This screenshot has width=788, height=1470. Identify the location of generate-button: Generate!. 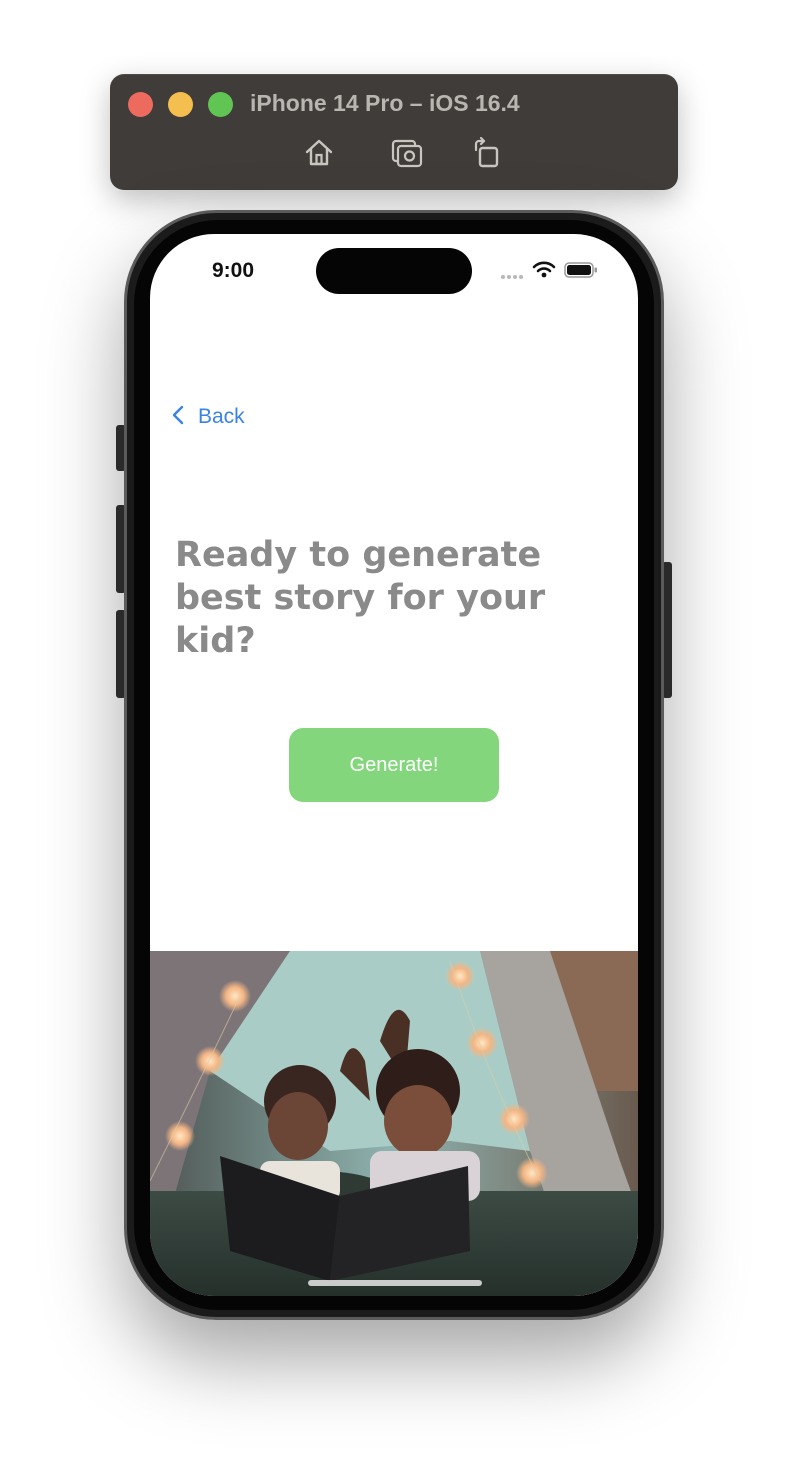
(394, 765).